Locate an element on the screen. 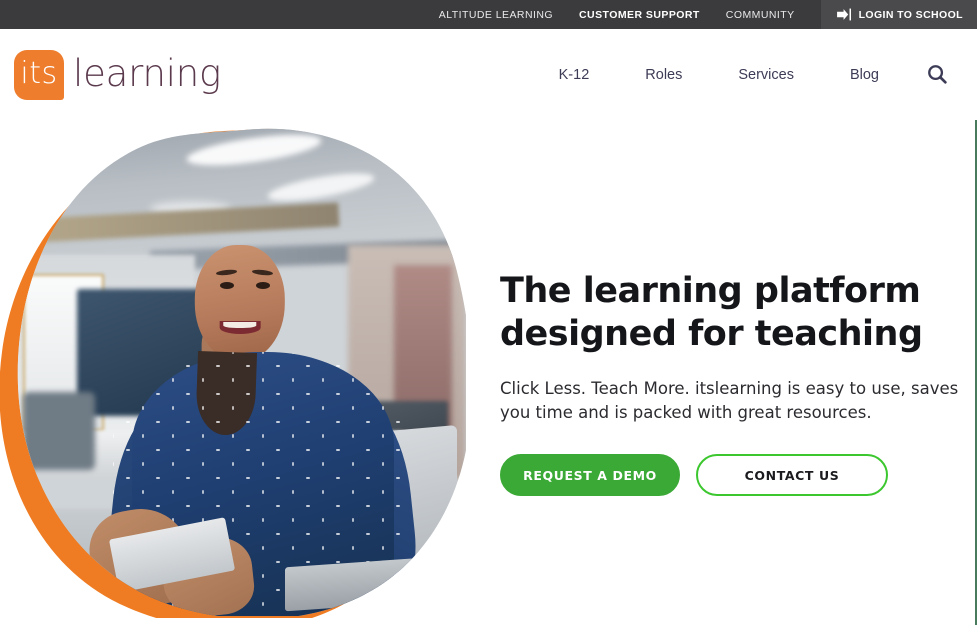 The width and height of the screenshot is (977, 625). topbar-link-customer-support: CUSTOMER SUPPORT is located at coordinates (639, 15).